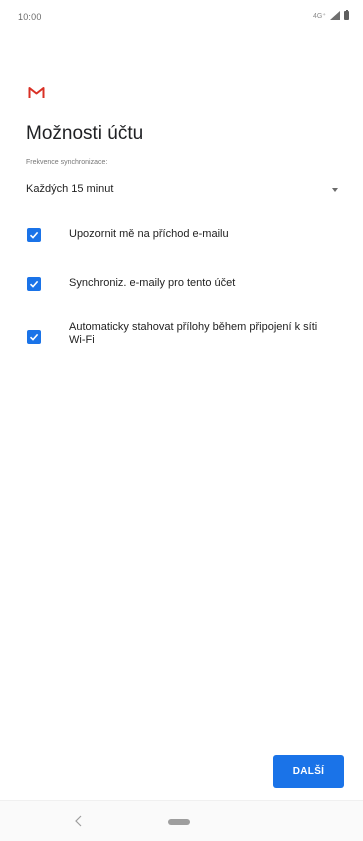 This screenshot has height=841, width=363. I want to click on next-button: DALŠÍ, so click(308, 771).